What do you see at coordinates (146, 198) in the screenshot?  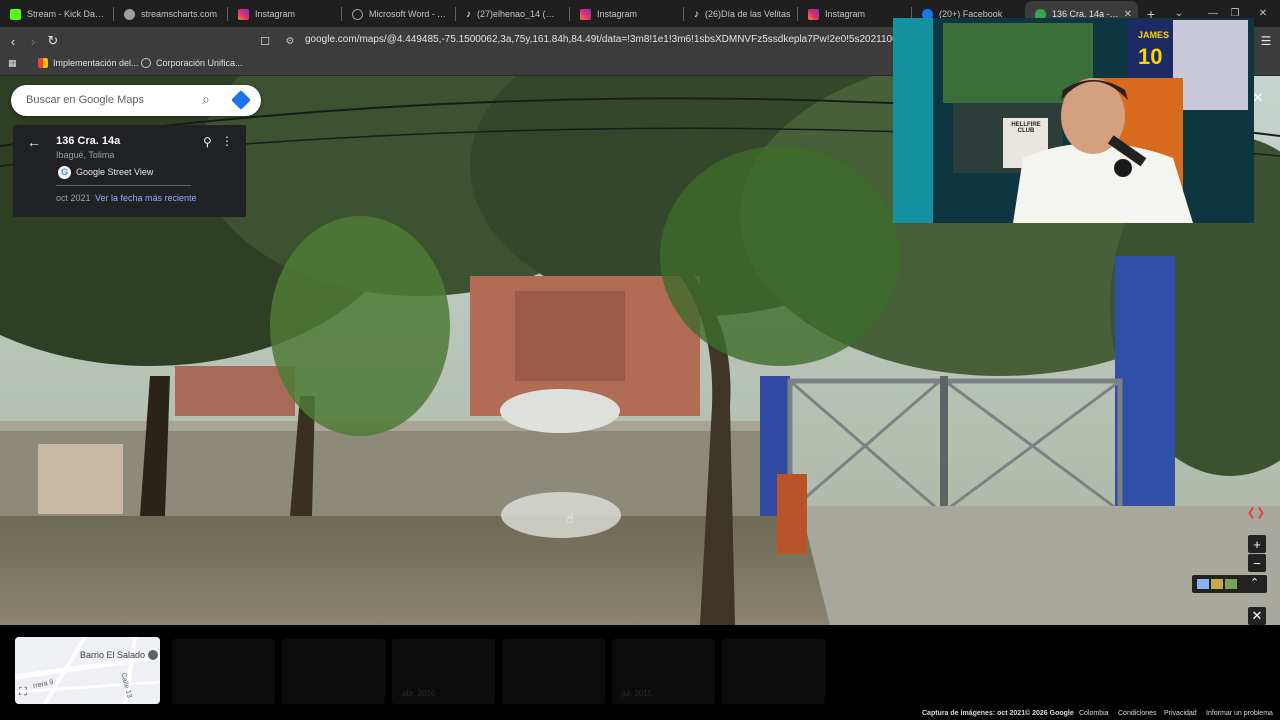 I see `latest-date-link: Ver la fecha más reciente` at bounding box center [146, 198].